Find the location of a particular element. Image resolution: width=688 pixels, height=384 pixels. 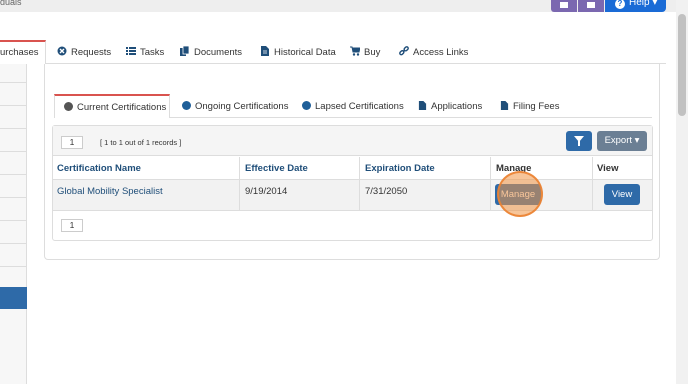

page-icon is located at coordinates (591, 5).